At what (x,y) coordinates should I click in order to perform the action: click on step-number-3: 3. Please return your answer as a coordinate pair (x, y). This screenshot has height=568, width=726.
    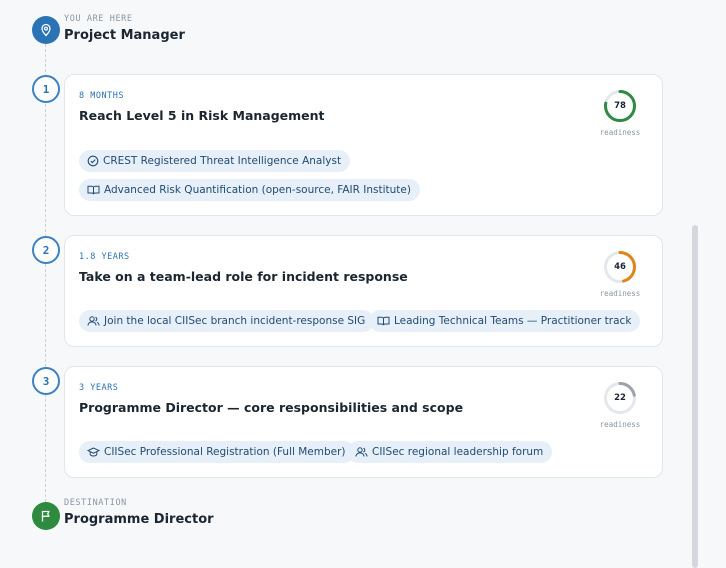
    Looking at the image, I should click on (46, 381).